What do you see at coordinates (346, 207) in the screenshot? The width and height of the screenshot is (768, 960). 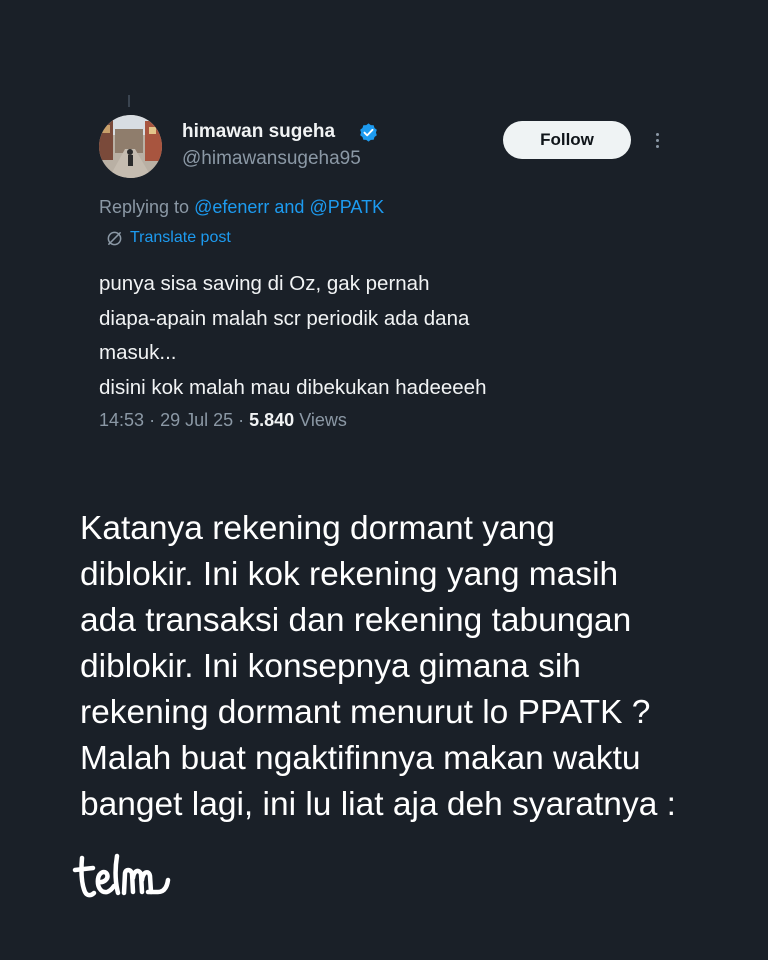 I see `mention-link: @PPATK` at bounding box center [346, 207].